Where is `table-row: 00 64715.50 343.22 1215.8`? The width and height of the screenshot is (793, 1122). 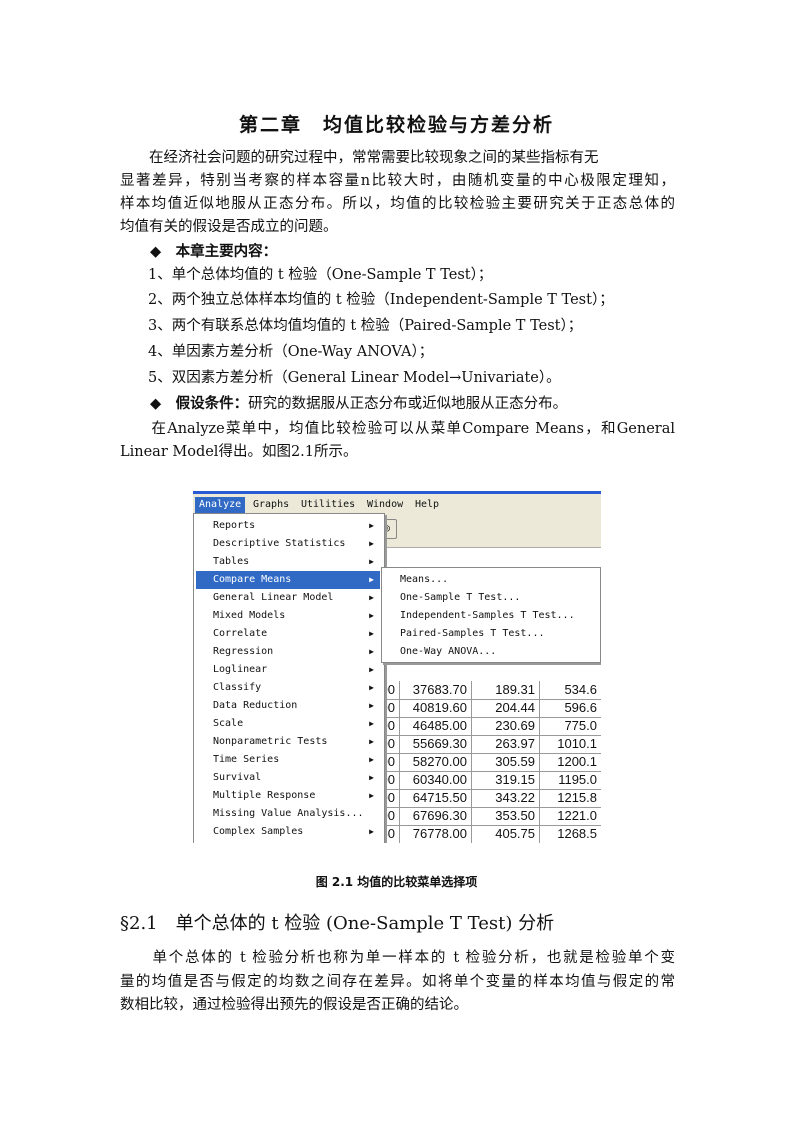 table-row: 00 64715.50 343.22 1215.8 is located at coordinates (487, 798).